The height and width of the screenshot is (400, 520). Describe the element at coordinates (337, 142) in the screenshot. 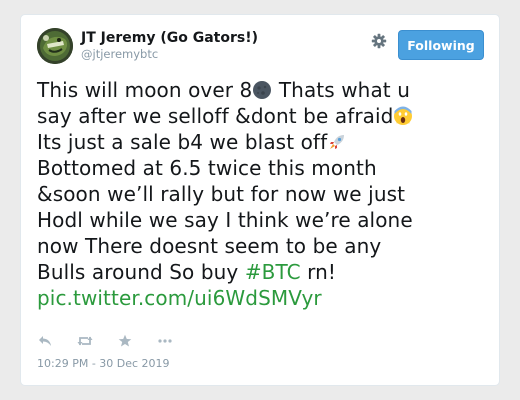

I see `rocket-emoji` at that location.